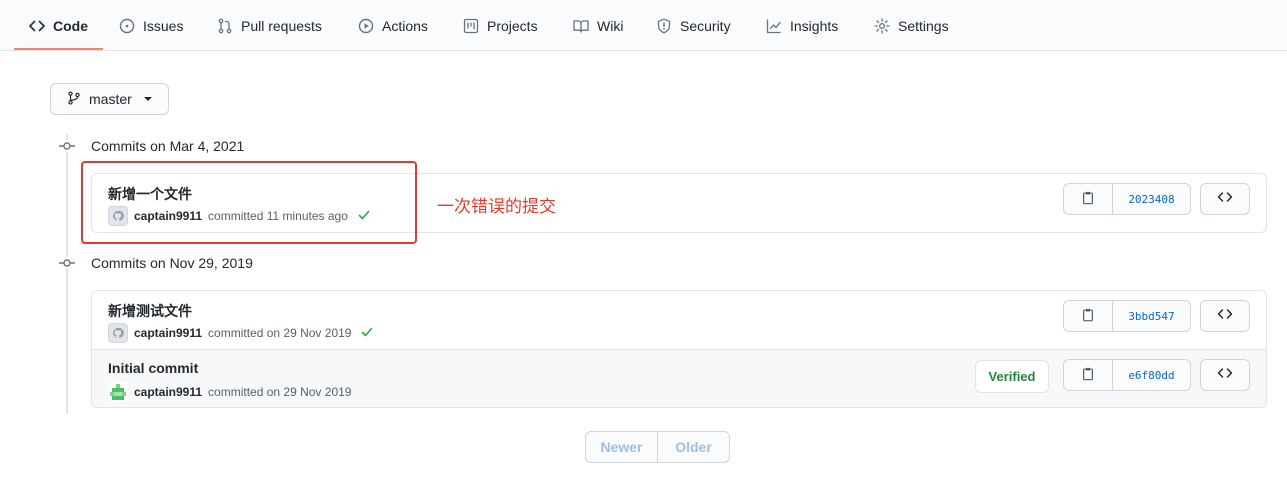 The height and width of the screenshot is (499, 1287). What do you see at coordinates (405, 25) in the screenshot?
I see `tab-label: Actions` at bounding box center [405, 25].